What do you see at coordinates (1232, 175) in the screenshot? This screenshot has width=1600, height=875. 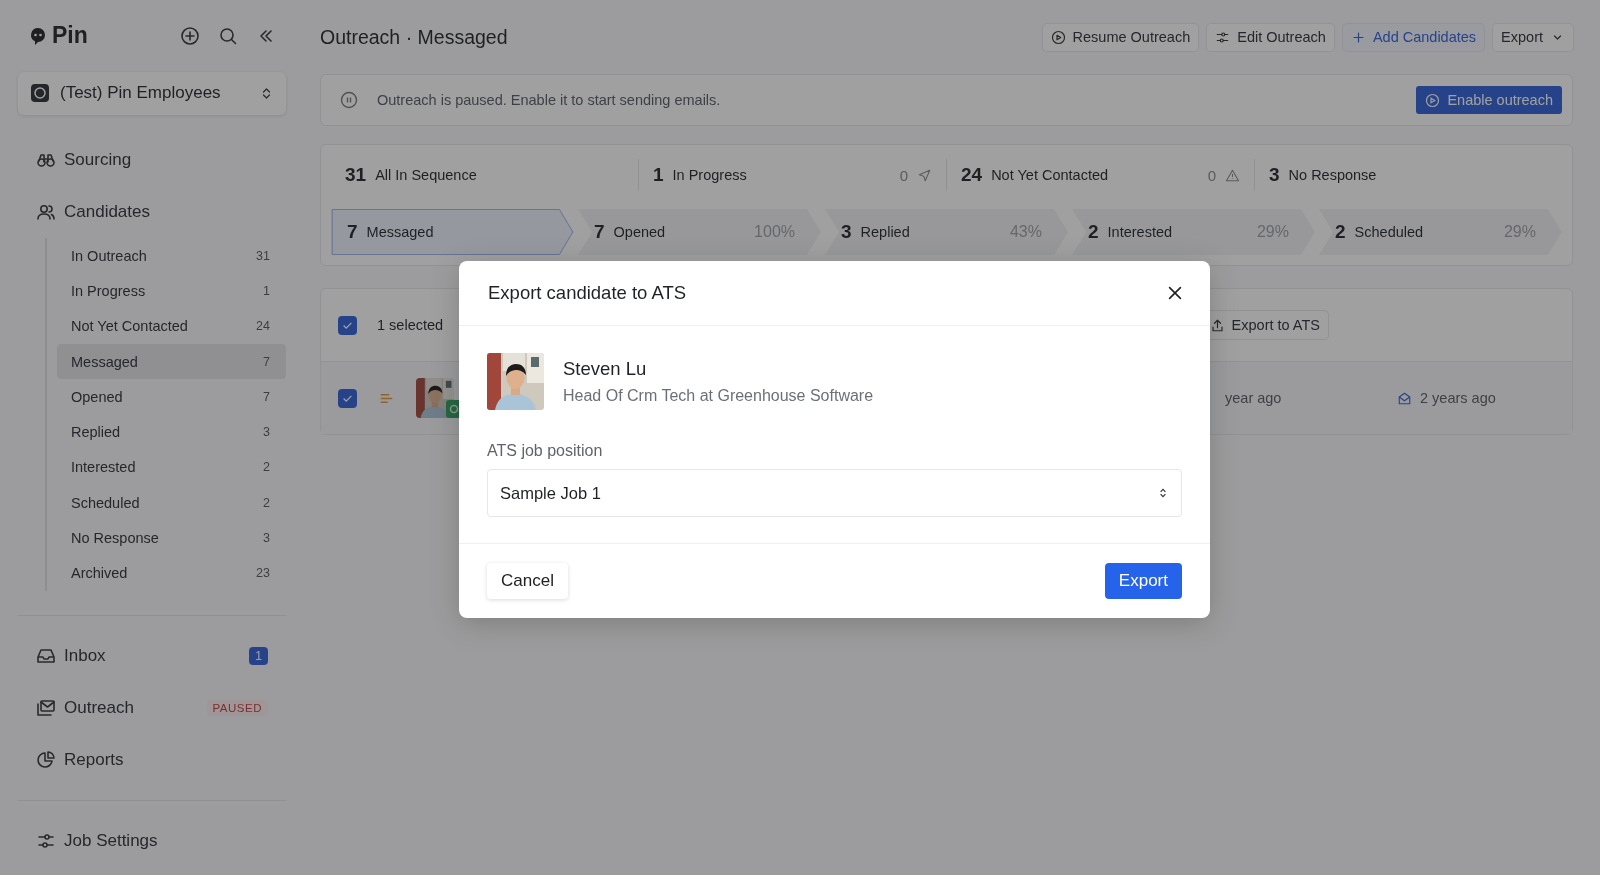 I see `warning-icon` at bounding box center [1232, 175].